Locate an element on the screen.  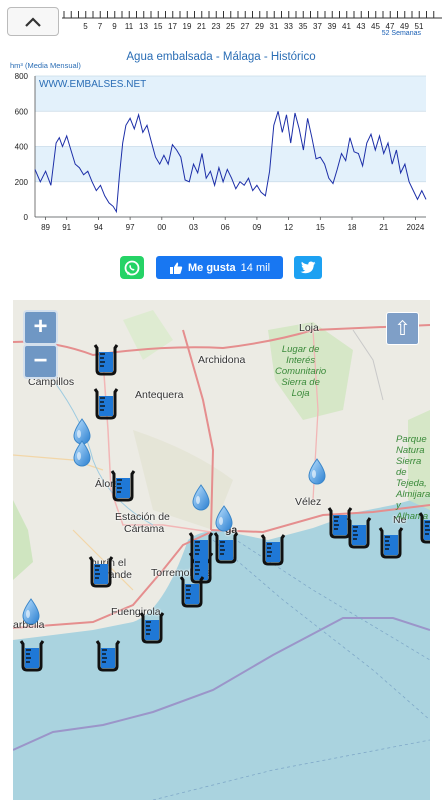
y-axis-label: hm³ (Media Mensual) is located at coordinates (45, 65).